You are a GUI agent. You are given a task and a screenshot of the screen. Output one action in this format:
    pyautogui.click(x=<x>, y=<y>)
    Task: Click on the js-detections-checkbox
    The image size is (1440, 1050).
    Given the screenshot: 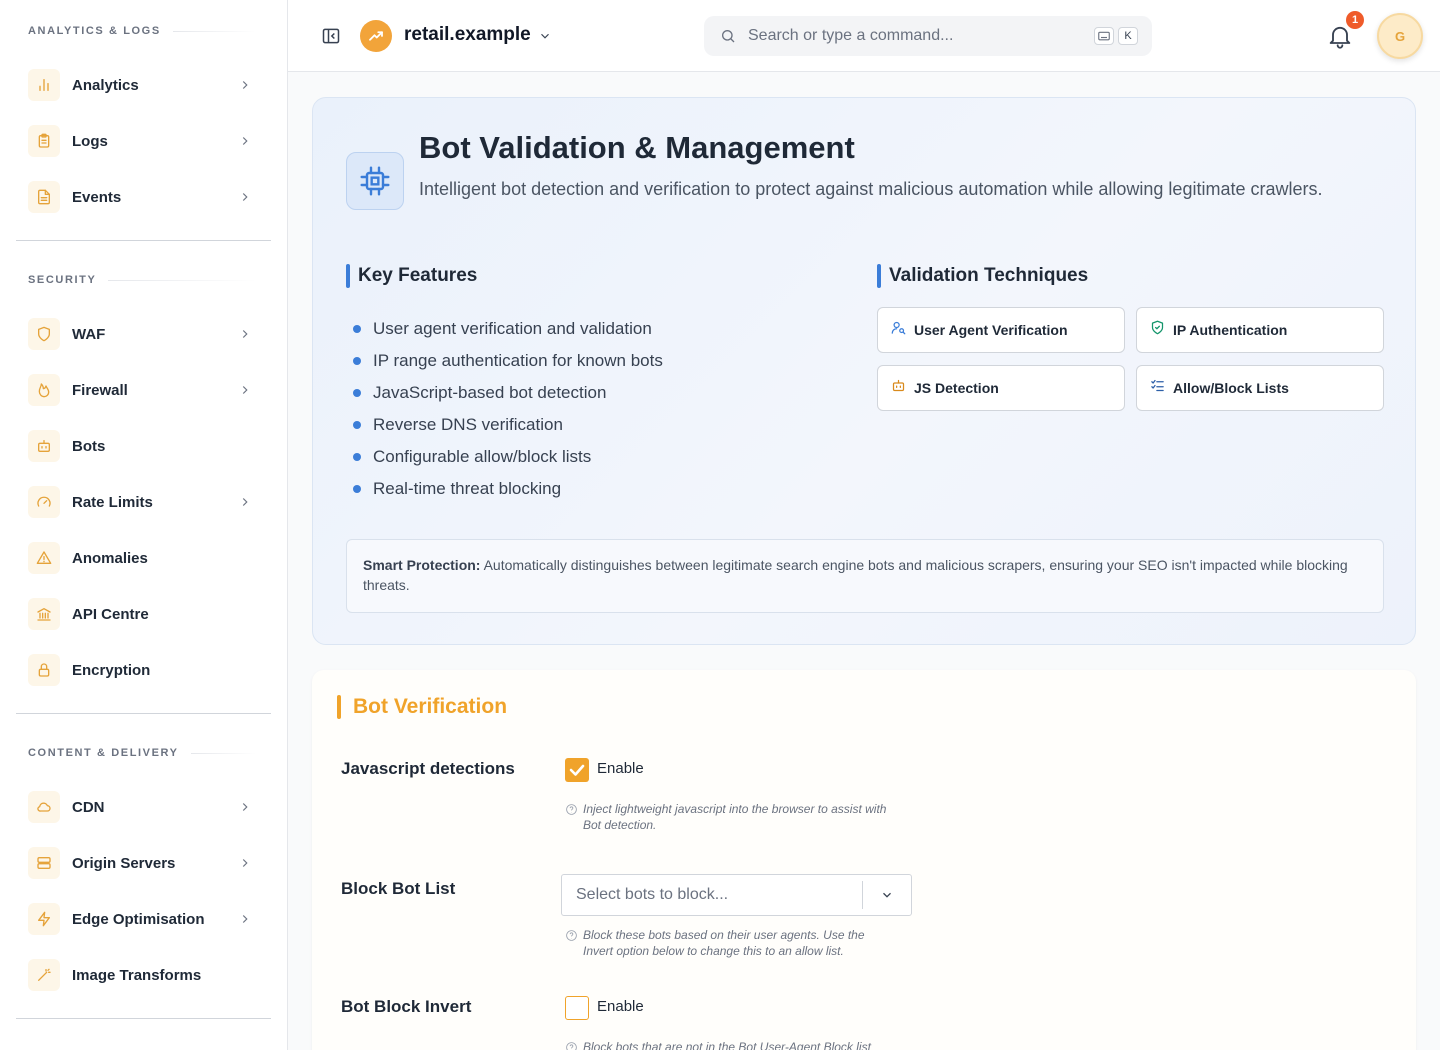 What is the action you would take?
    pyautogui.click(x=577, y=770)
    